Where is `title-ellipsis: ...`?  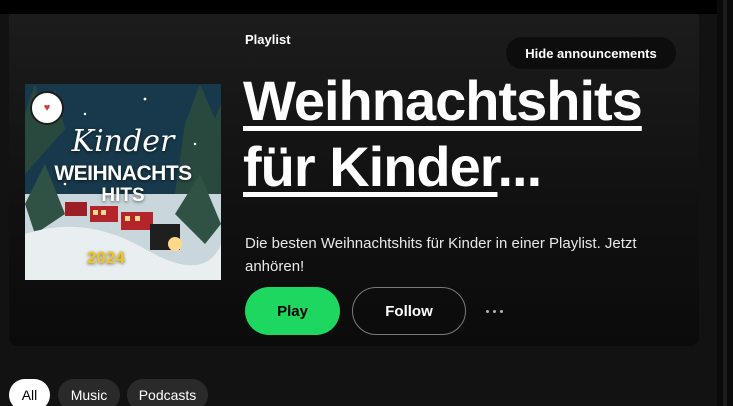
title-ellipsis: ... is located at coordinates (519, 166).